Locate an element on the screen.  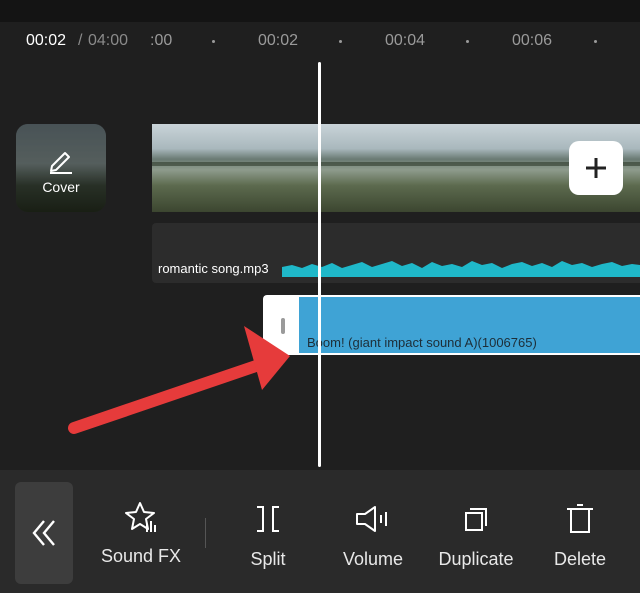
ruler-tick: 00:02 is located at coordinates (278, 40).